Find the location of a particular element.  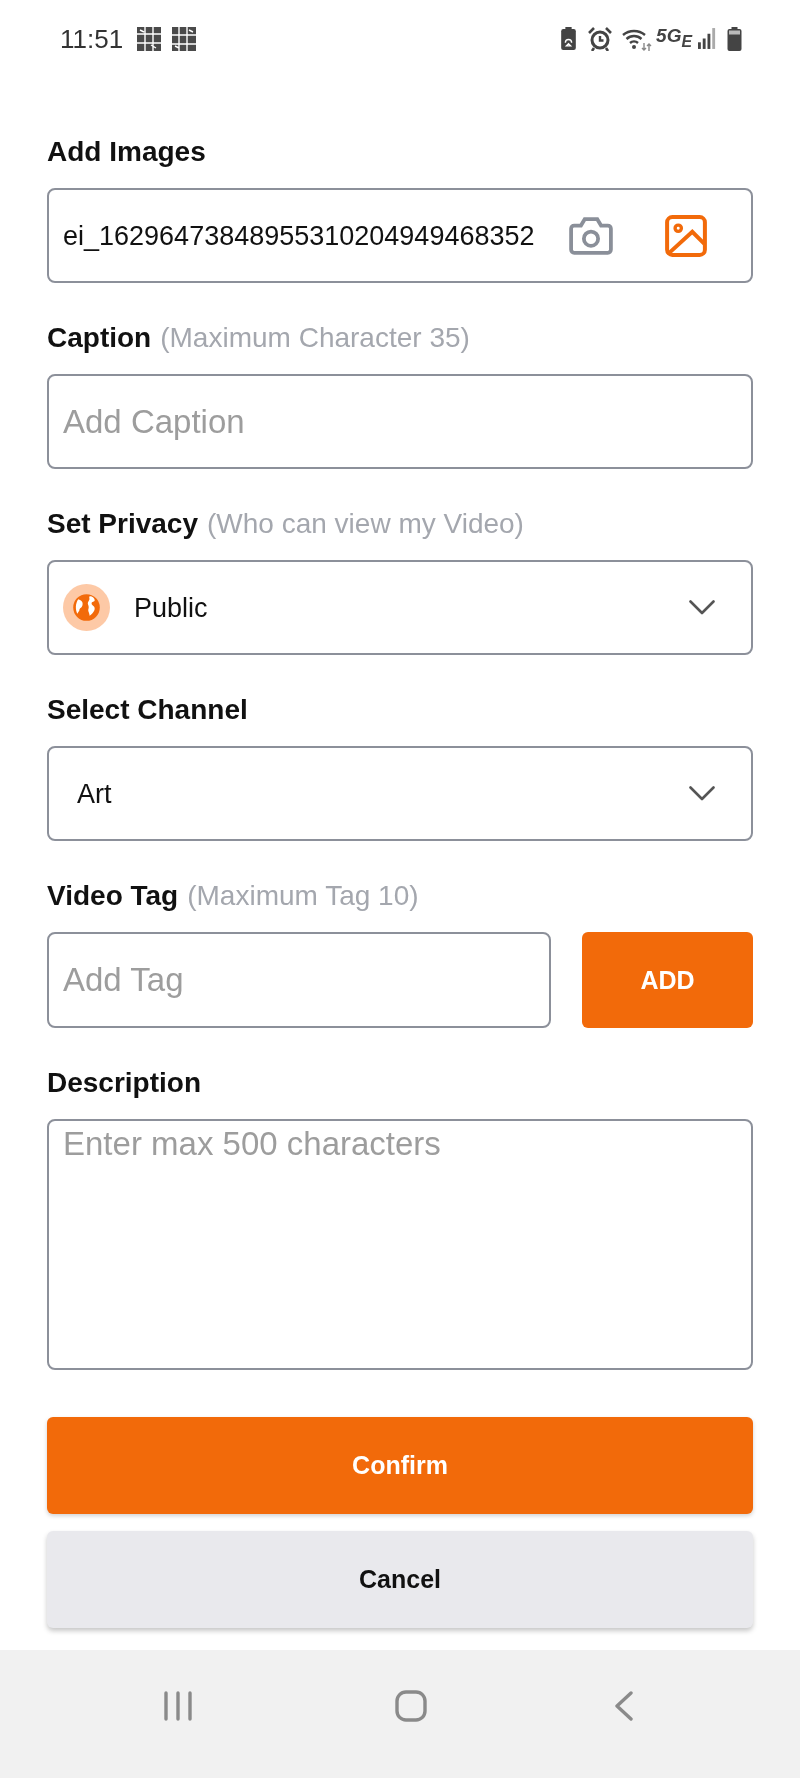

cancel-button: Cancel is located at coordinates (400, 1579).